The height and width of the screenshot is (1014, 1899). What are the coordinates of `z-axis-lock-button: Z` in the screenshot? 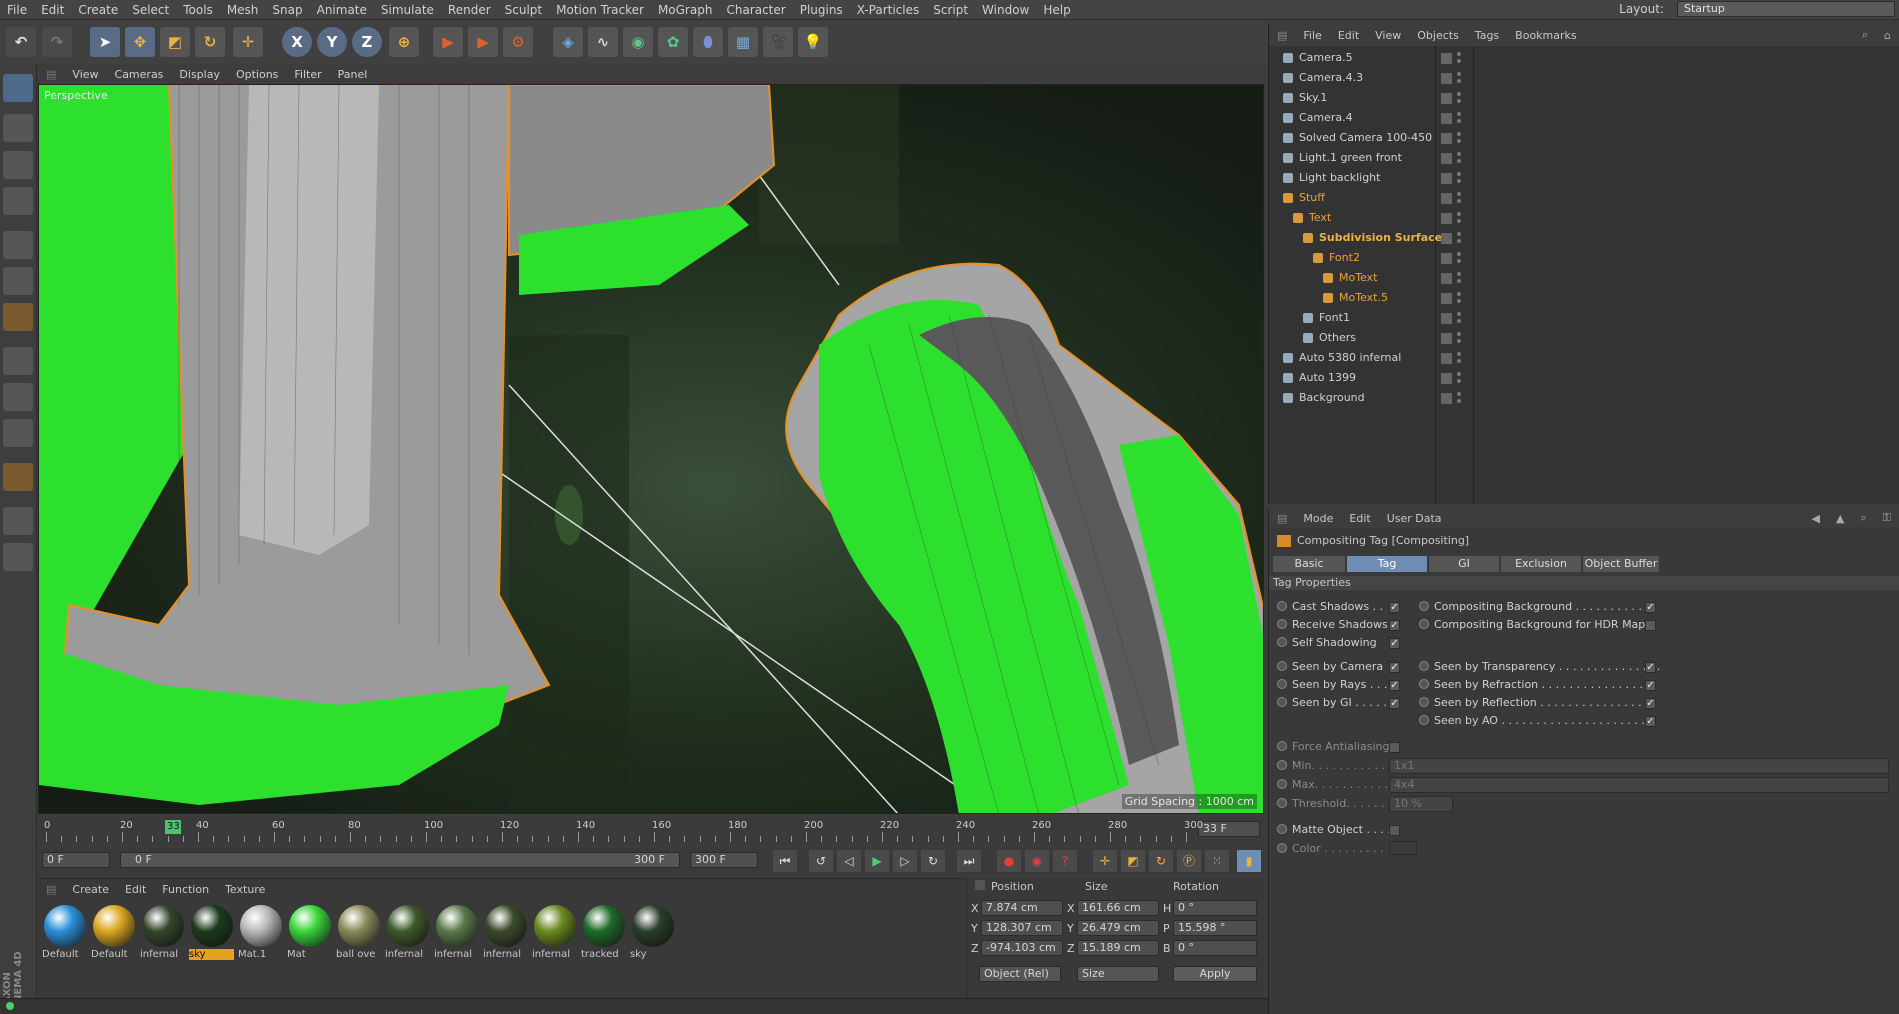 It's located at (367, 42).